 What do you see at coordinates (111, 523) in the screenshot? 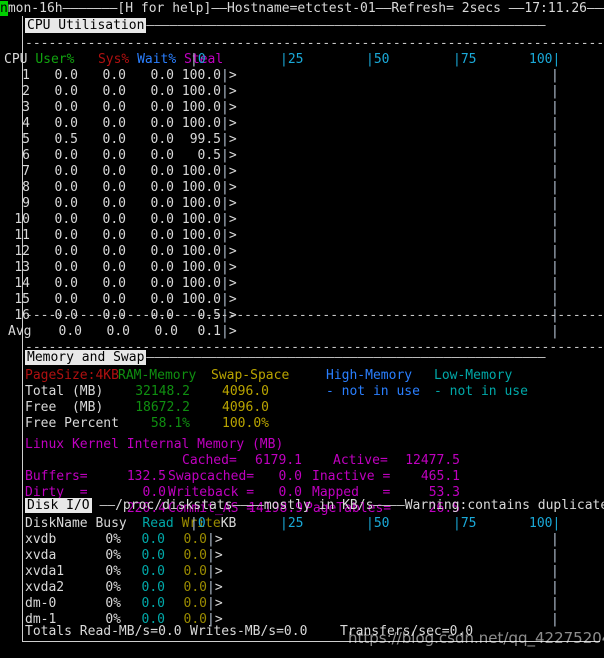
I see `disk-col-busy: Busy` at bounding box center [111, 523].